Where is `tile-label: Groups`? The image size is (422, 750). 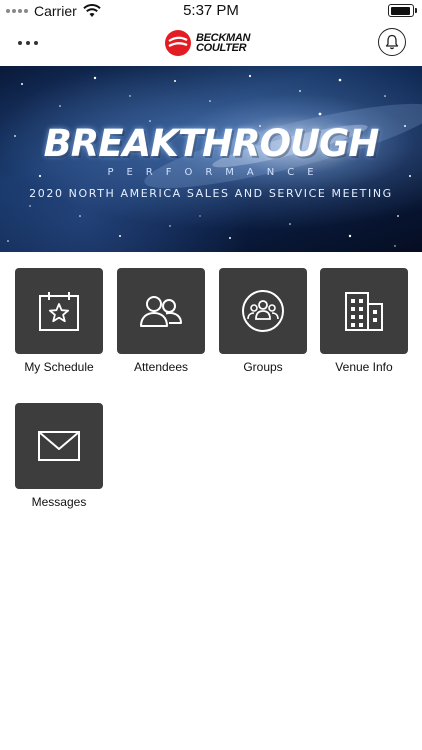 tile-label: Groups is located at coordinates (263, 367).